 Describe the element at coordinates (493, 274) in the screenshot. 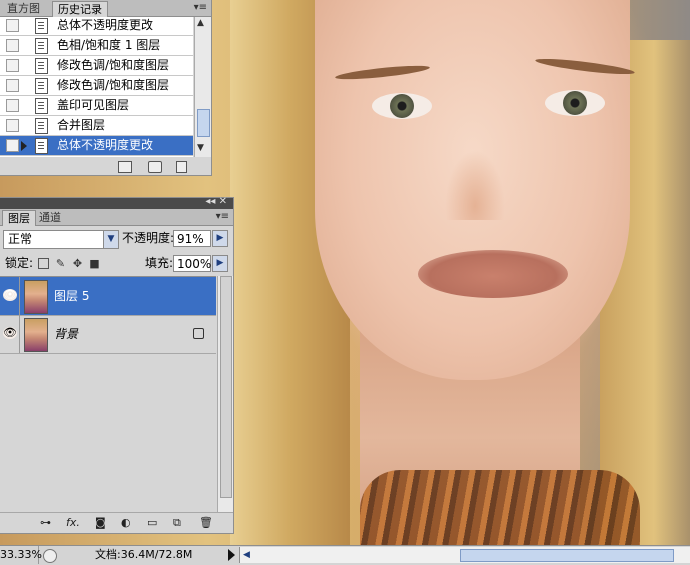

I see `photo-lips` at that location.